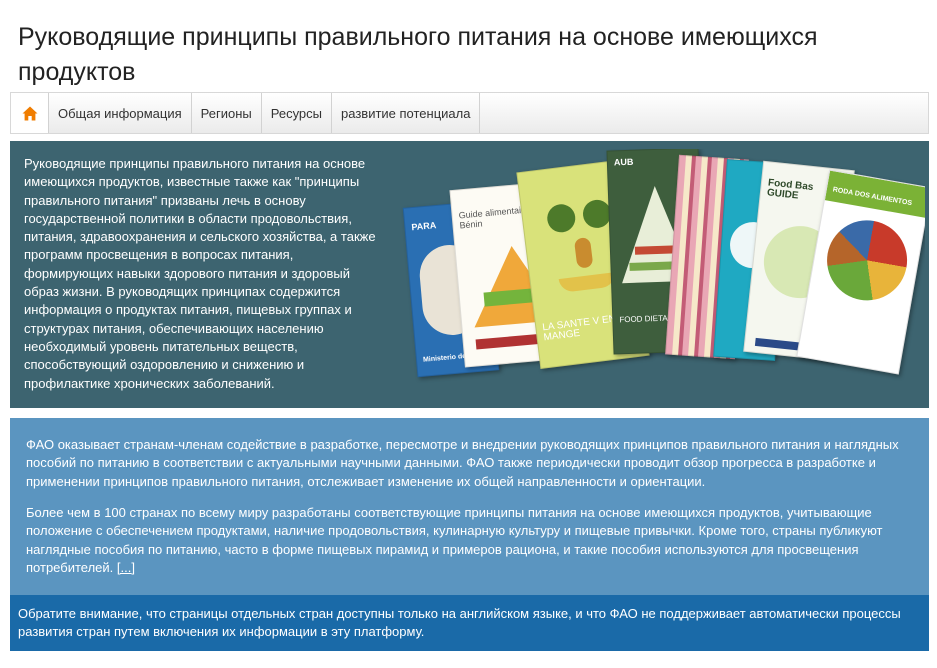  I want to click on nav-capacity-development: развитие потенциала, so click(406, 113).